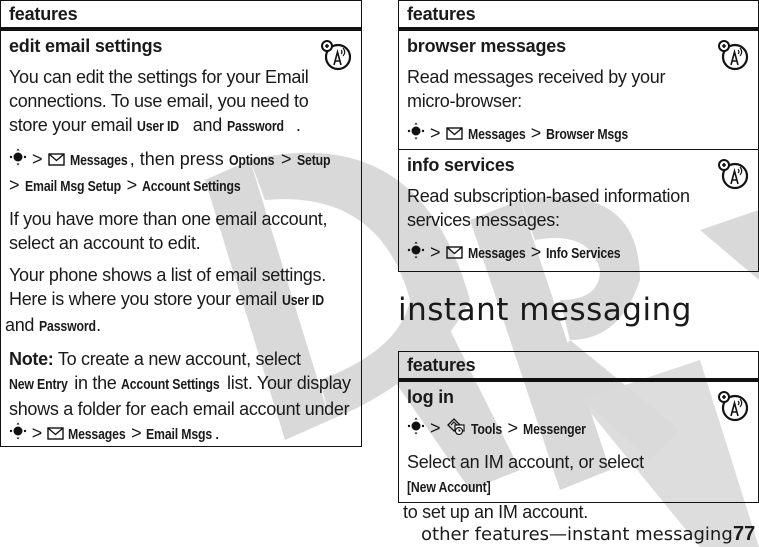 The image size is (759, 547). I want to click on messenger-label: Messenger, so click(554, 429).